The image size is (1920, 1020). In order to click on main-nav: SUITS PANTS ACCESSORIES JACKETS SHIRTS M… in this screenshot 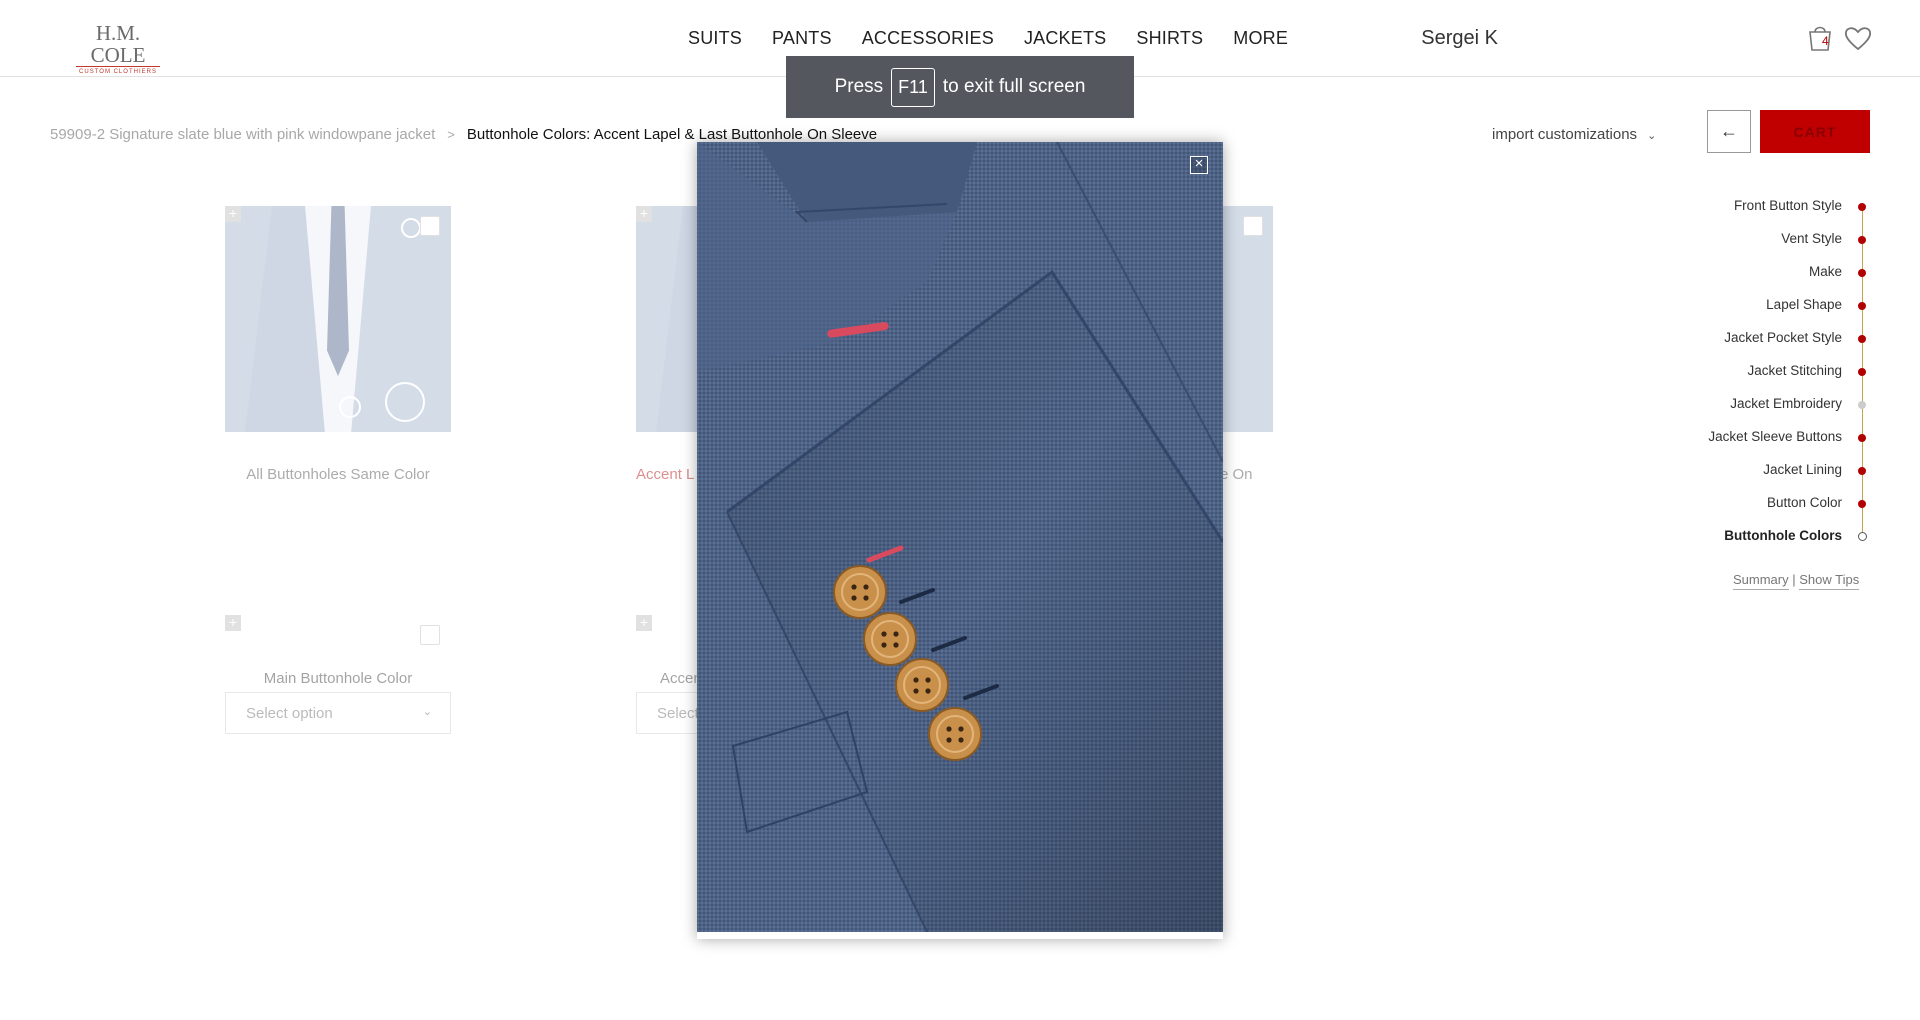, I will do `click(1003, 38)`.